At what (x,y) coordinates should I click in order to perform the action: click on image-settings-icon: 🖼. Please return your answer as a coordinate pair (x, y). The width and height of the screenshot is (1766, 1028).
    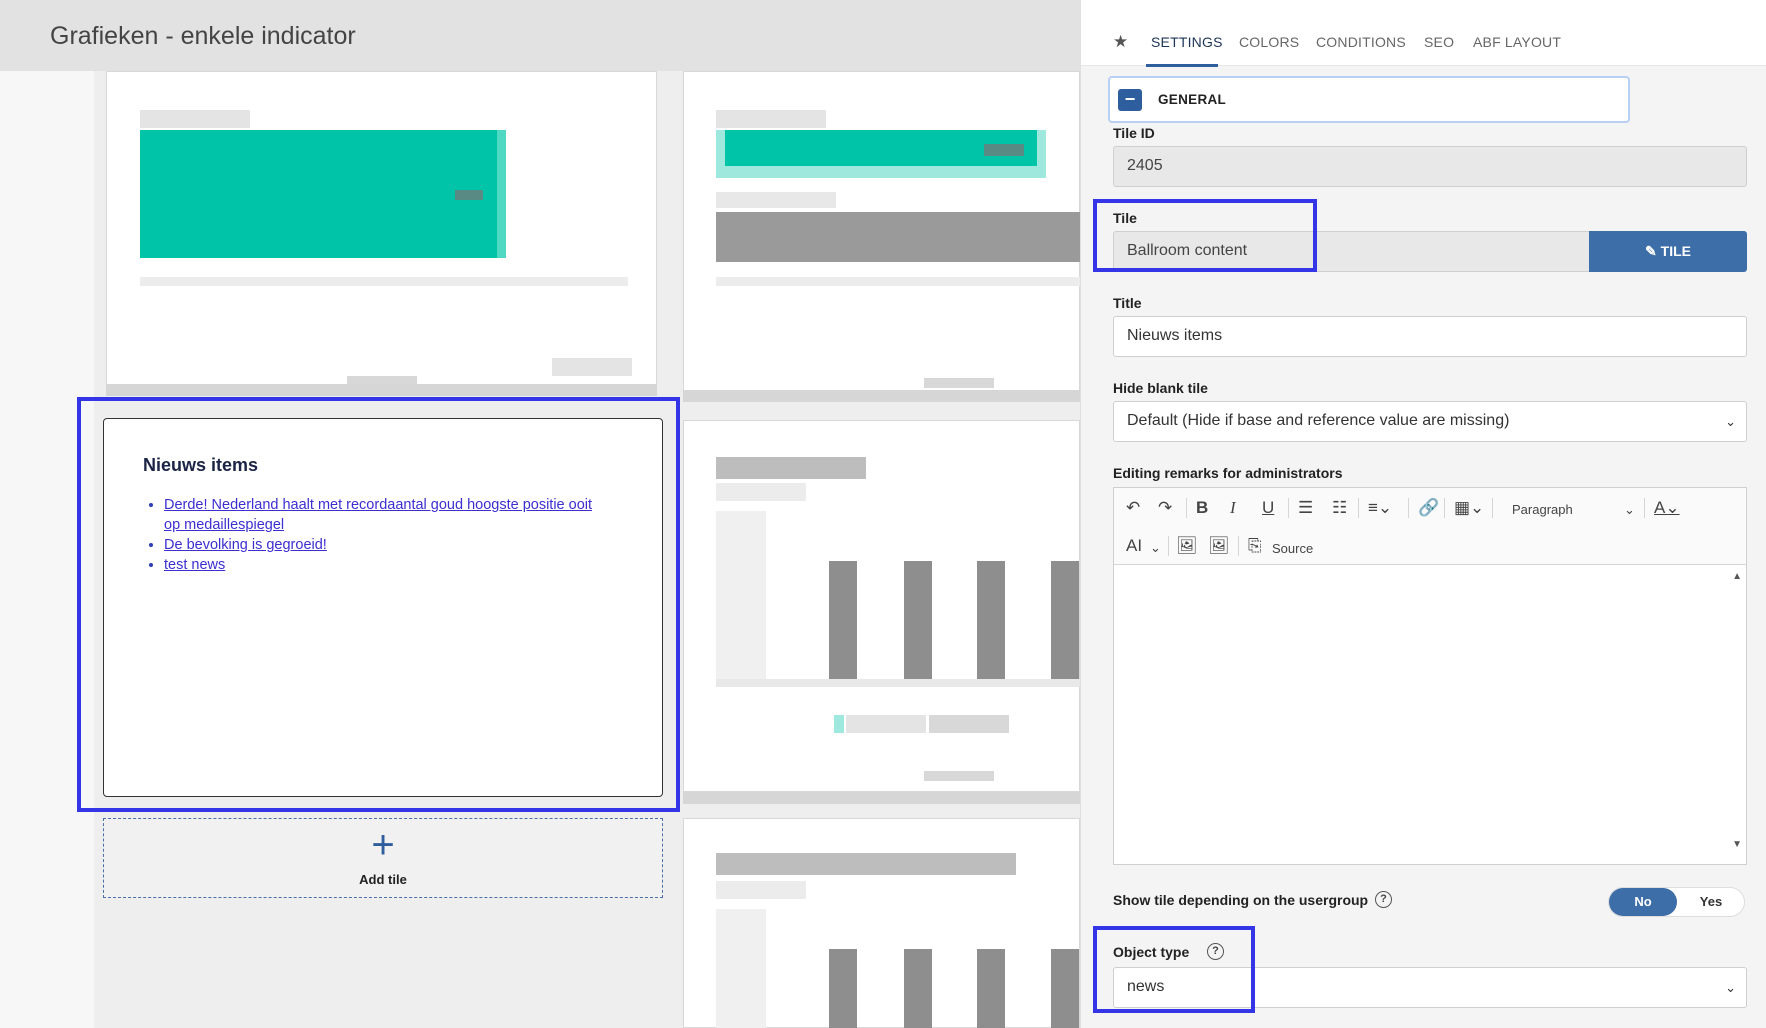
    Looking at the image, I should click on (1219, 546).